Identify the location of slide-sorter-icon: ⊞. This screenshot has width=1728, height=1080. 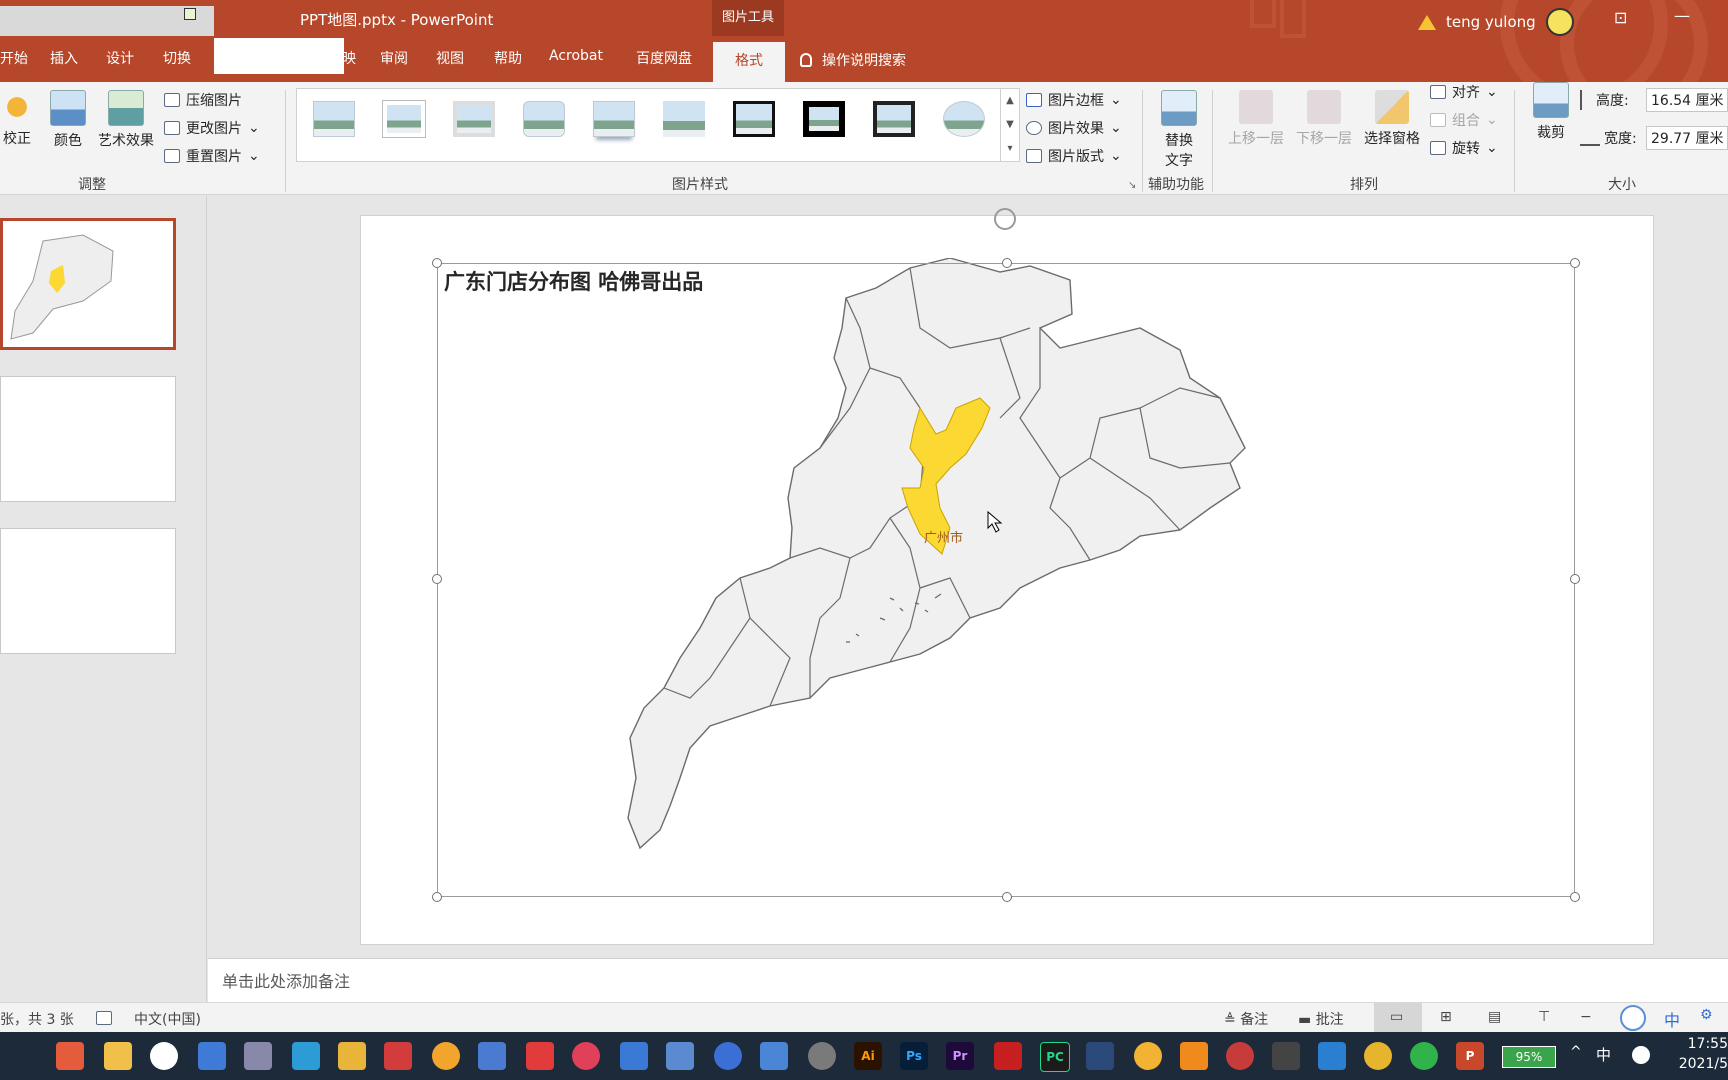
(1446, 1017).